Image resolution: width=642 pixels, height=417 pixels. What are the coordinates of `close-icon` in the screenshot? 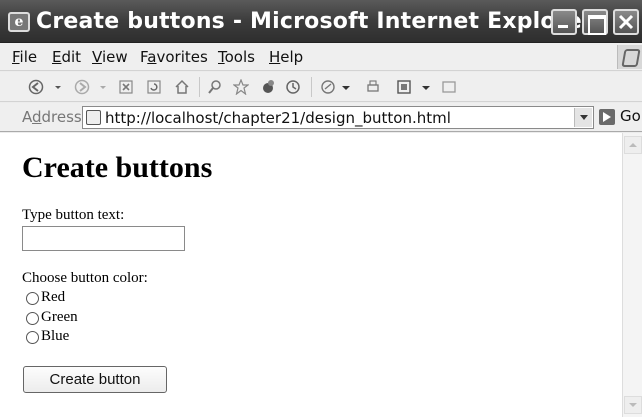 It's located at (626, 22).